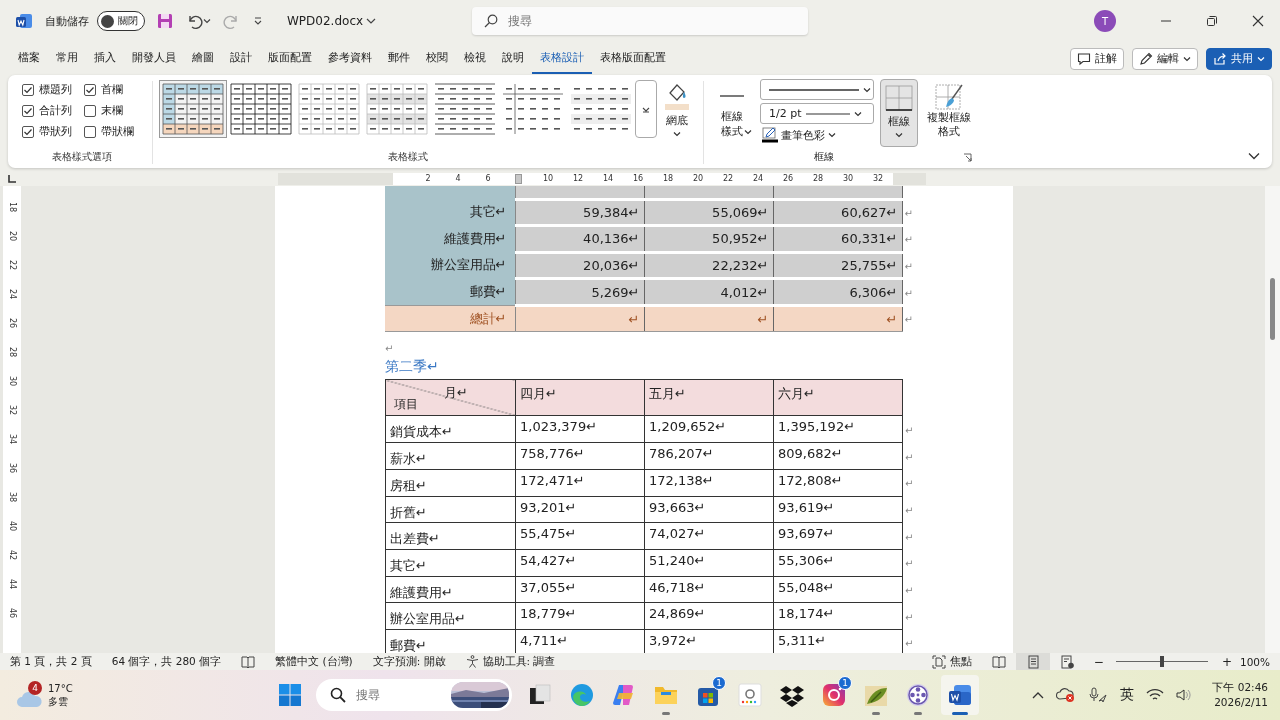 The height and width of the screenshot is (720, 1280). What do you see at coordinates (115, 131) in the screenshot?
I see `checkbox-option: 帶狀欄` at bounding box center [115, 131].